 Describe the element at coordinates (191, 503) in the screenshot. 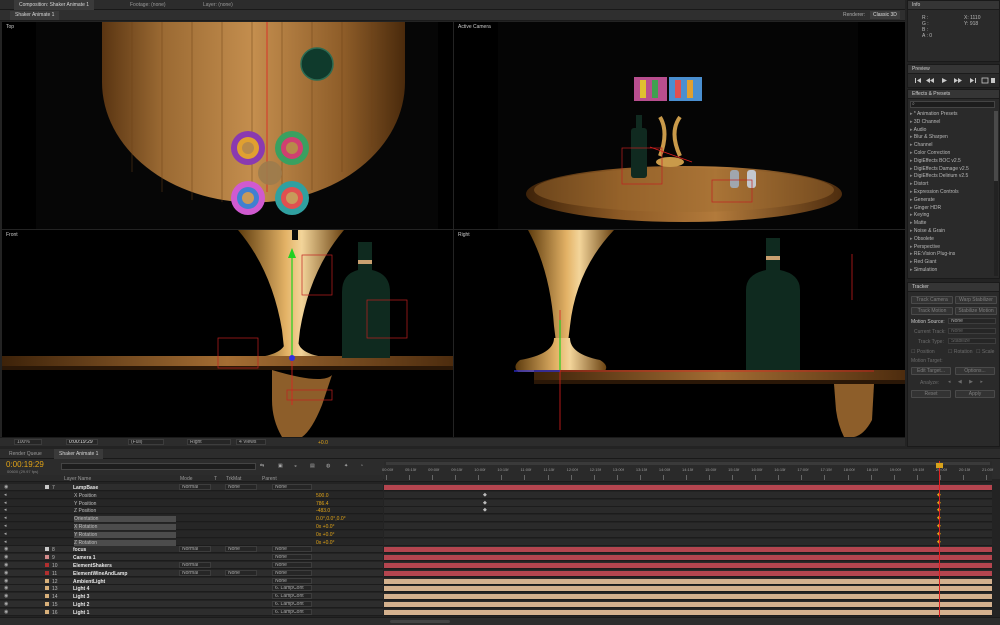

I see `property-row: ◂ Y Position 786.4` at that location.